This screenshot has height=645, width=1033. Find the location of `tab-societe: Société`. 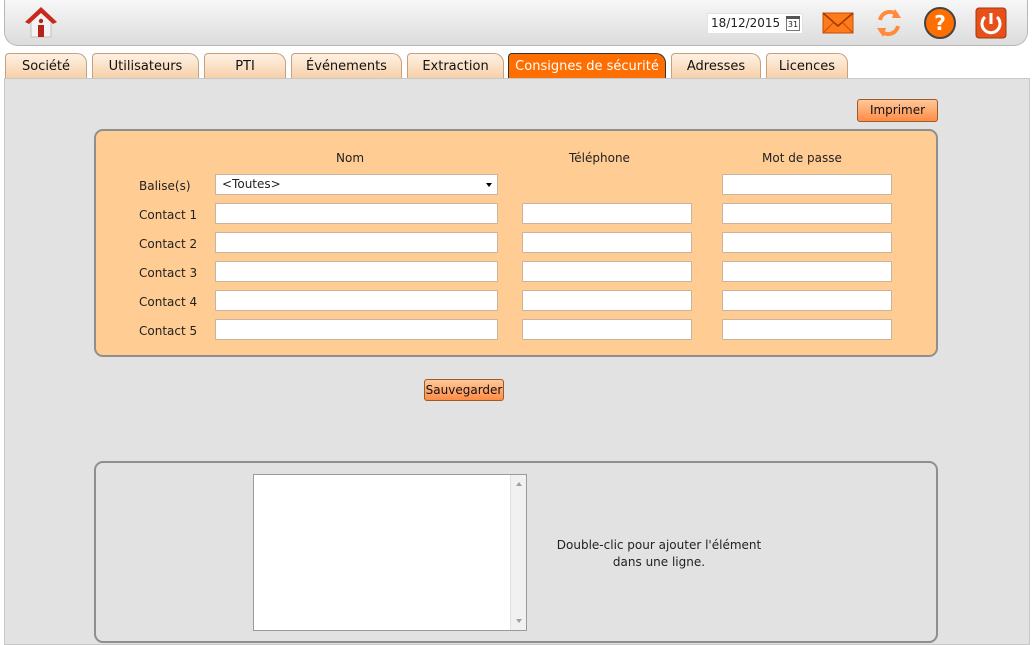

tab-societe: Société is located at coordinates (46, 66).